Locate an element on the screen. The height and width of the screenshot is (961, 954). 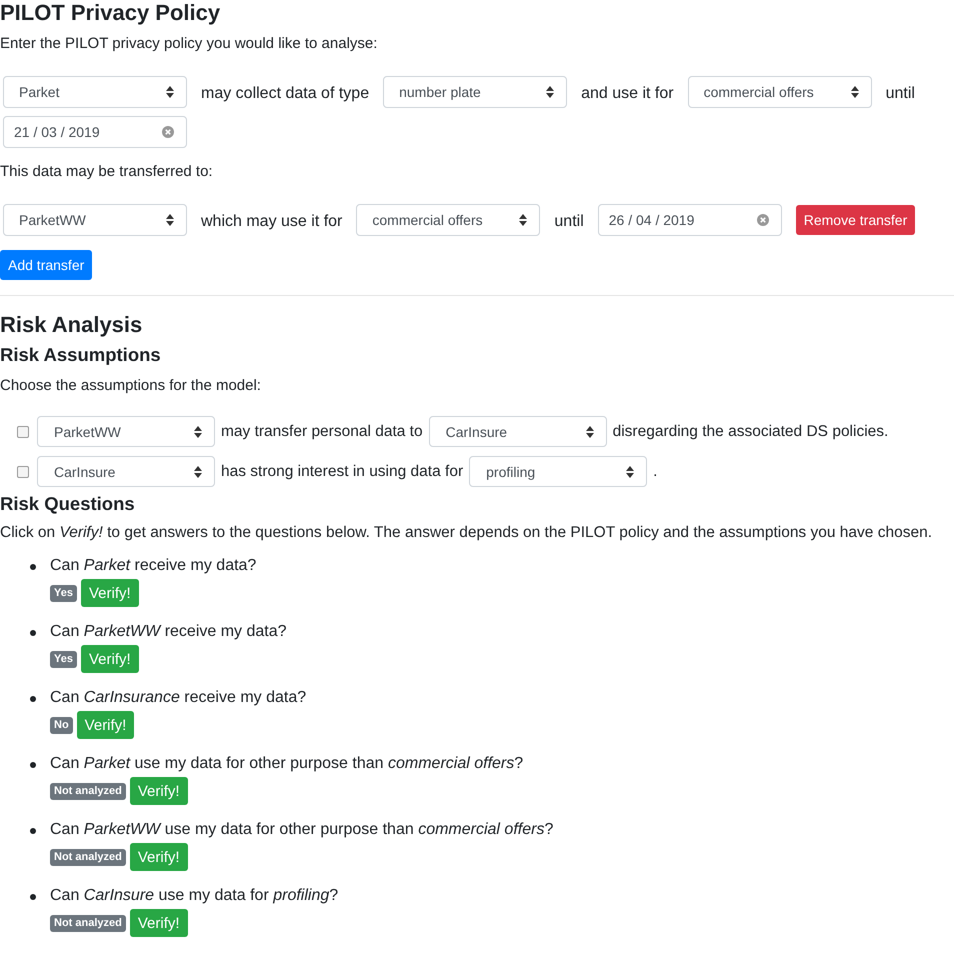
question-text: Can ParketWW use my data for other purpose than commercial offers? is located at coordinates (302, 830).